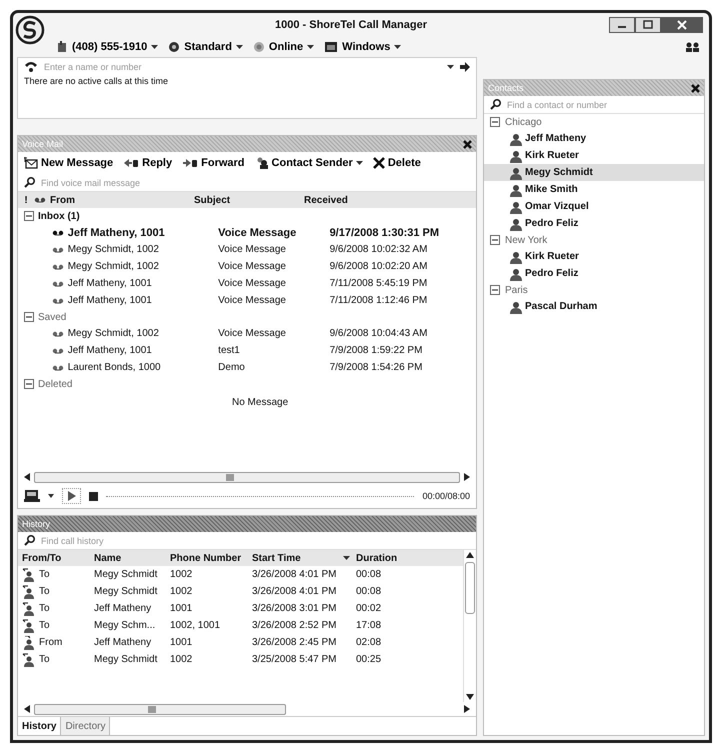  I want to click on close-button, so click(682, 25).